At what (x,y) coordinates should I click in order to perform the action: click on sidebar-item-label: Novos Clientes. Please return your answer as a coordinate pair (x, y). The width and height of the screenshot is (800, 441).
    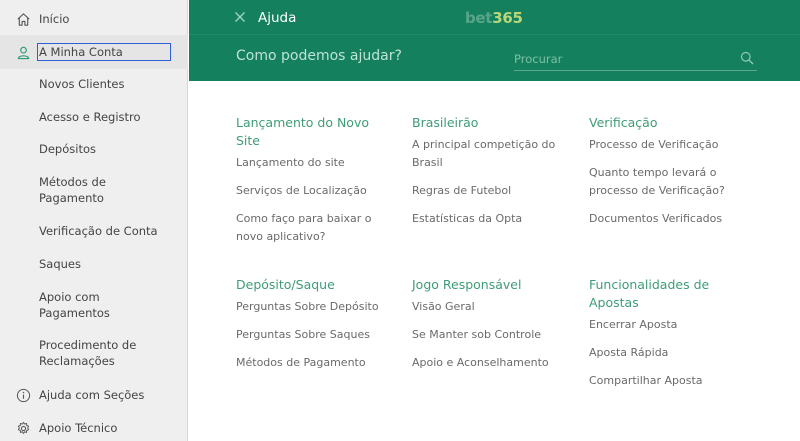
    Looking at the image, I should click on (82, 84).